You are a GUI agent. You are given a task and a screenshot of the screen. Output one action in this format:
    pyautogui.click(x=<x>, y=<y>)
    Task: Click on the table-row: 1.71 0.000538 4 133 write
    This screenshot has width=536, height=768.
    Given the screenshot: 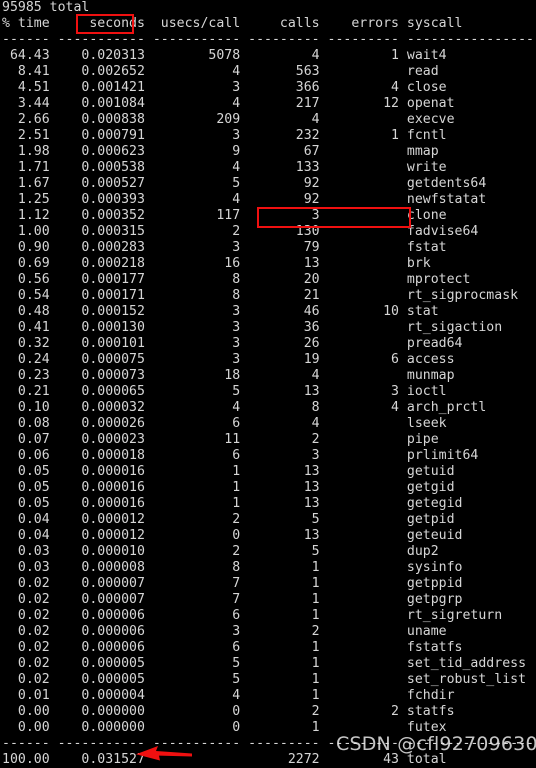 What is the action you would take?
    pyautogui.click(x=224, y=167)
    